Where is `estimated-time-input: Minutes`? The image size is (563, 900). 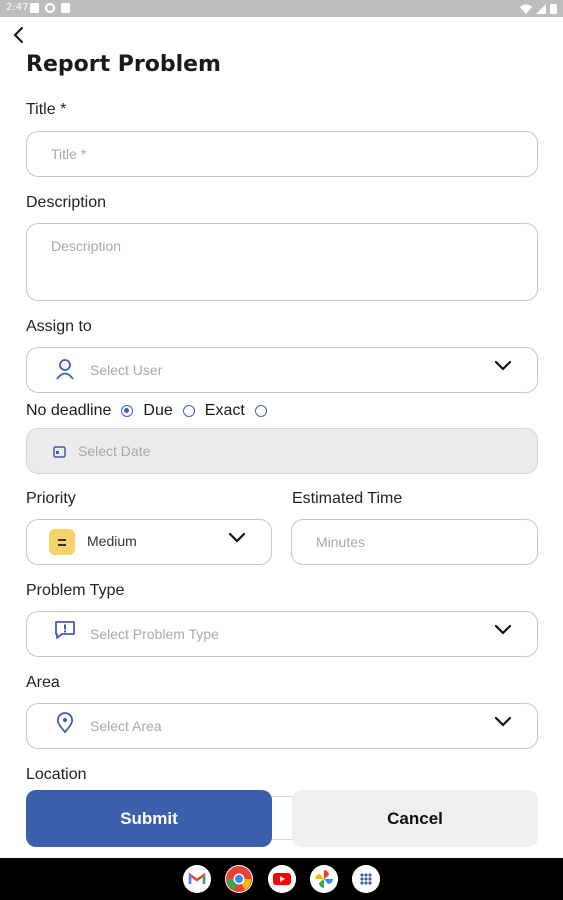
estimated-time-input: Minutes is located at coordinates (414, 542).